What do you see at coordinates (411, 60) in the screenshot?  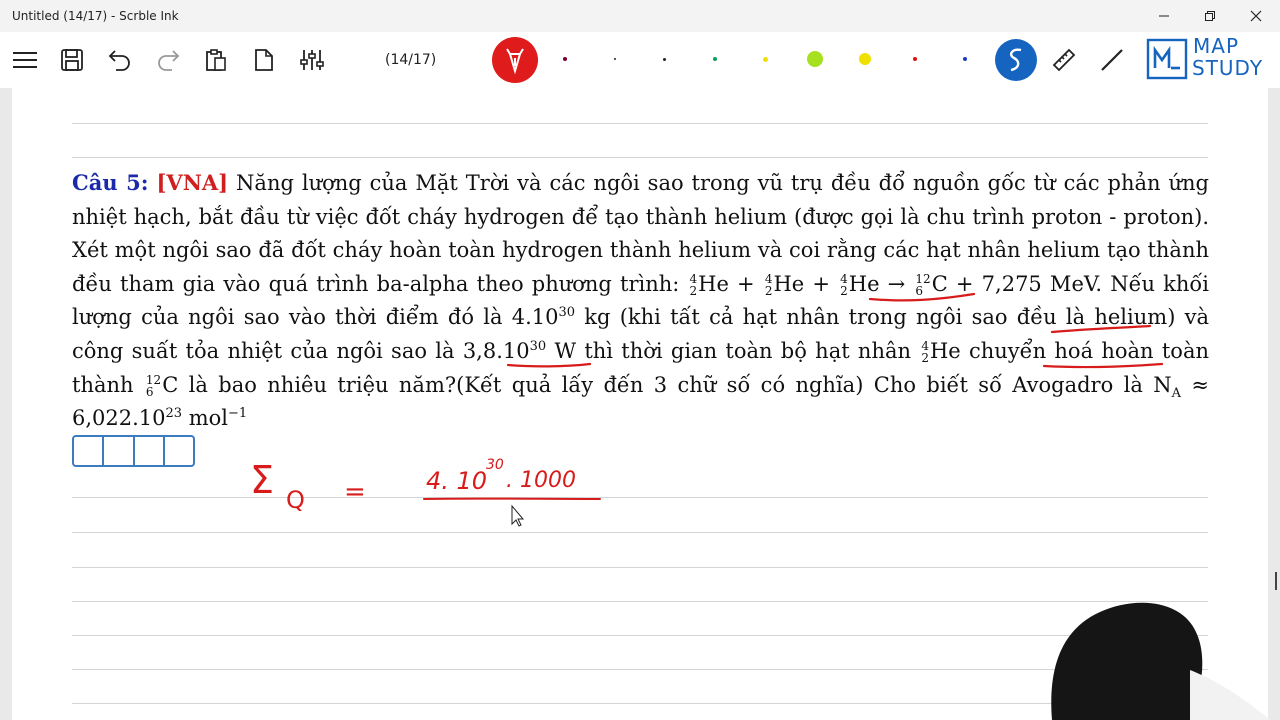 I see `page-indicator: (14/17)` at bounding box center [411, 60].